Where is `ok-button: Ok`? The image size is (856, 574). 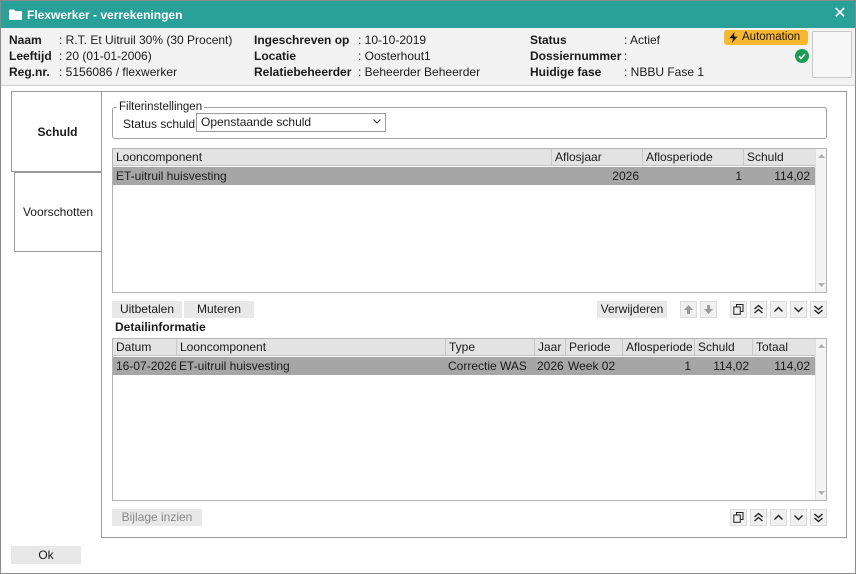 ok-button: Ok is located at coordinates (46, 555).